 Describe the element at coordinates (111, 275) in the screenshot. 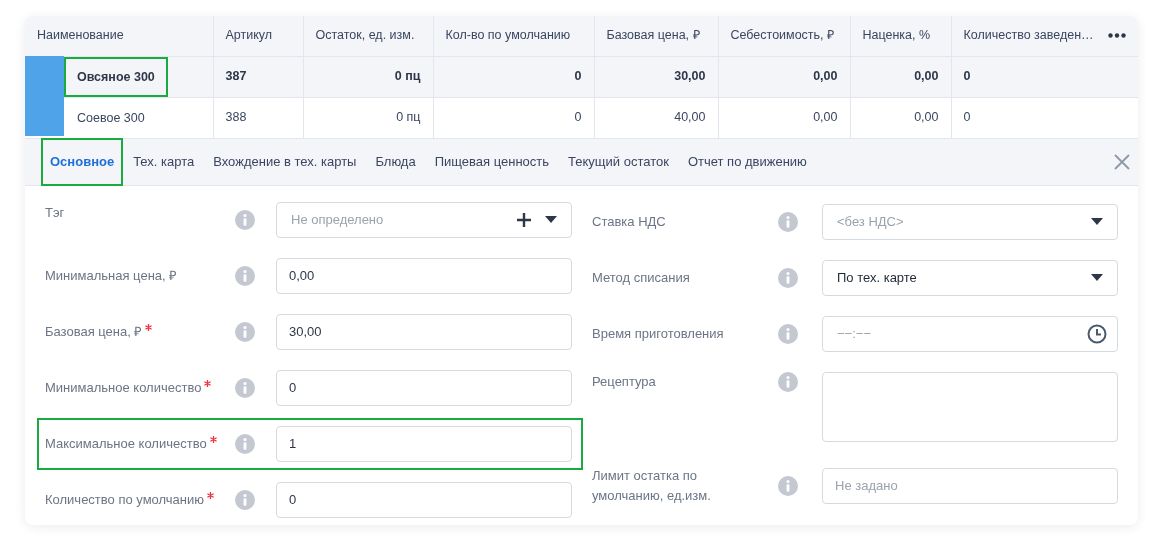

I see `field-label: Минимальная цена, ₽` at that location.